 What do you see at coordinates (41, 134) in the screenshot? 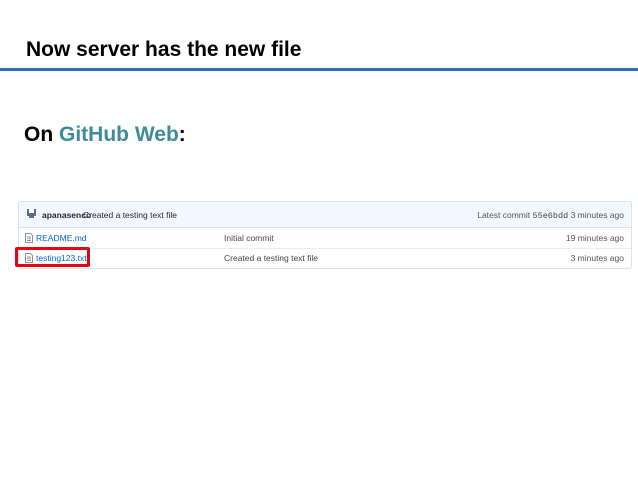
I see `subtitle-prefix: On` at bounding box center [41, 134].